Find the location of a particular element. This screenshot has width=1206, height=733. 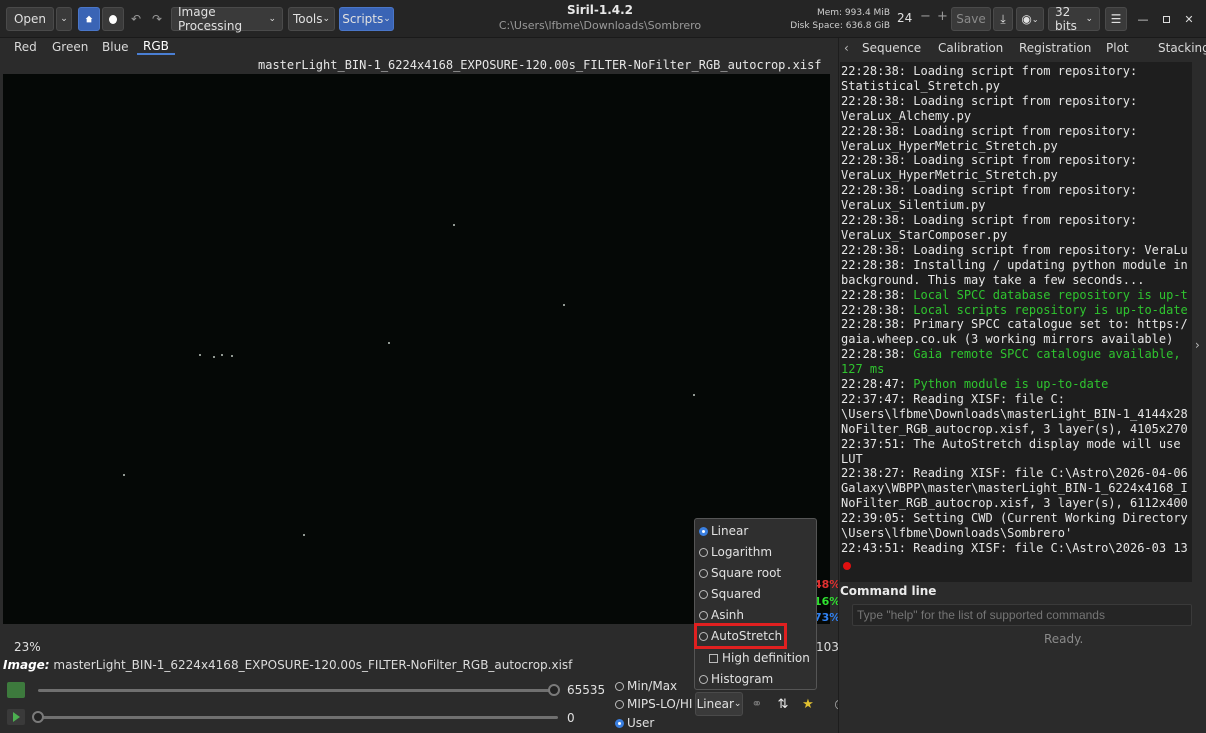

log-text: Statistical_Stretch.py is located at coordinates (920, 85).